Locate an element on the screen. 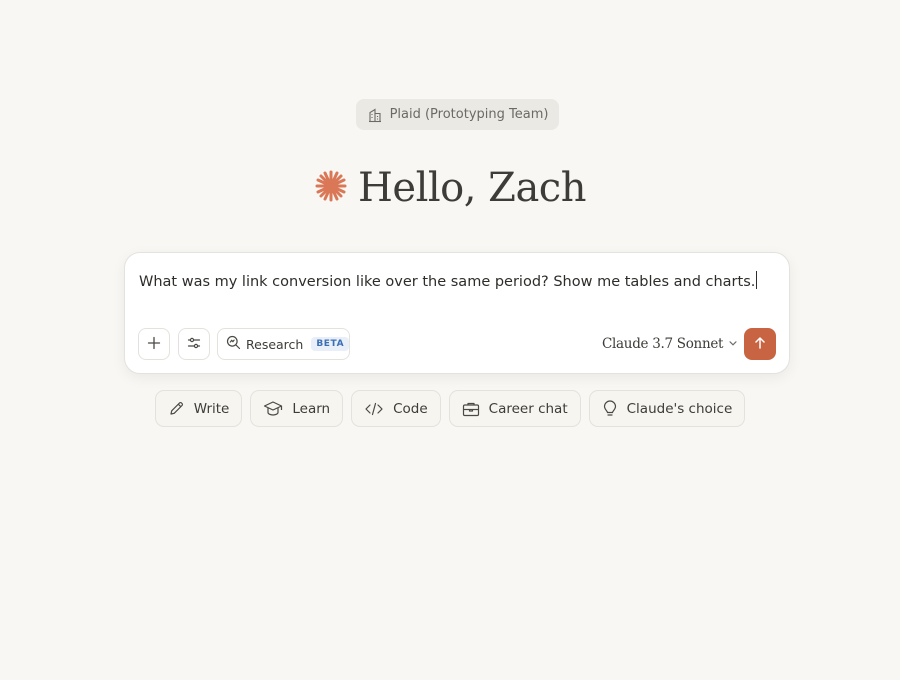  model-label: Claude 3.7 Sonnet is located at coordinates (663, 344).